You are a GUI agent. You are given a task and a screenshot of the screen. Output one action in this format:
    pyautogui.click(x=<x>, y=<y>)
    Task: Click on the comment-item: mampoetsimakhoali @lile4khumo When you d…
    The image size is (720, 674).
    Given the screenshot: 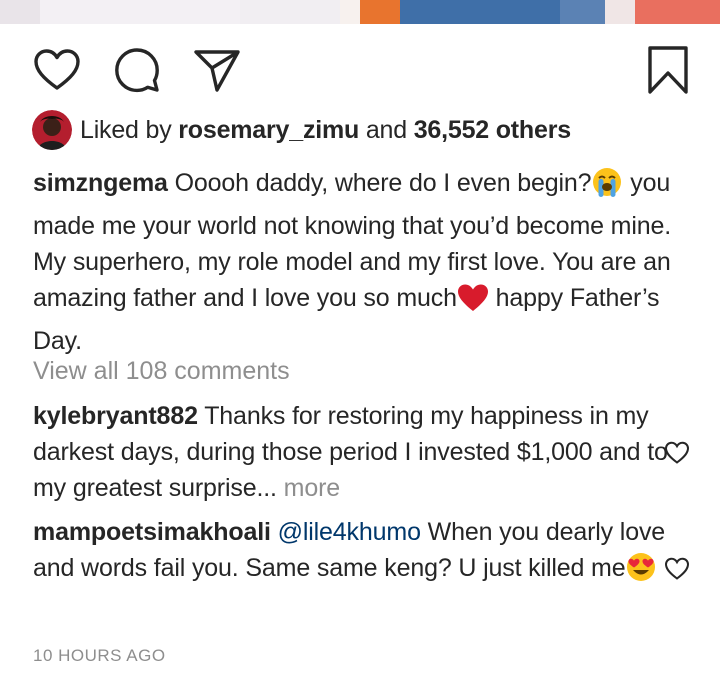 What is the action you would take?
    pyautogui.click(x=353, y=553)
    